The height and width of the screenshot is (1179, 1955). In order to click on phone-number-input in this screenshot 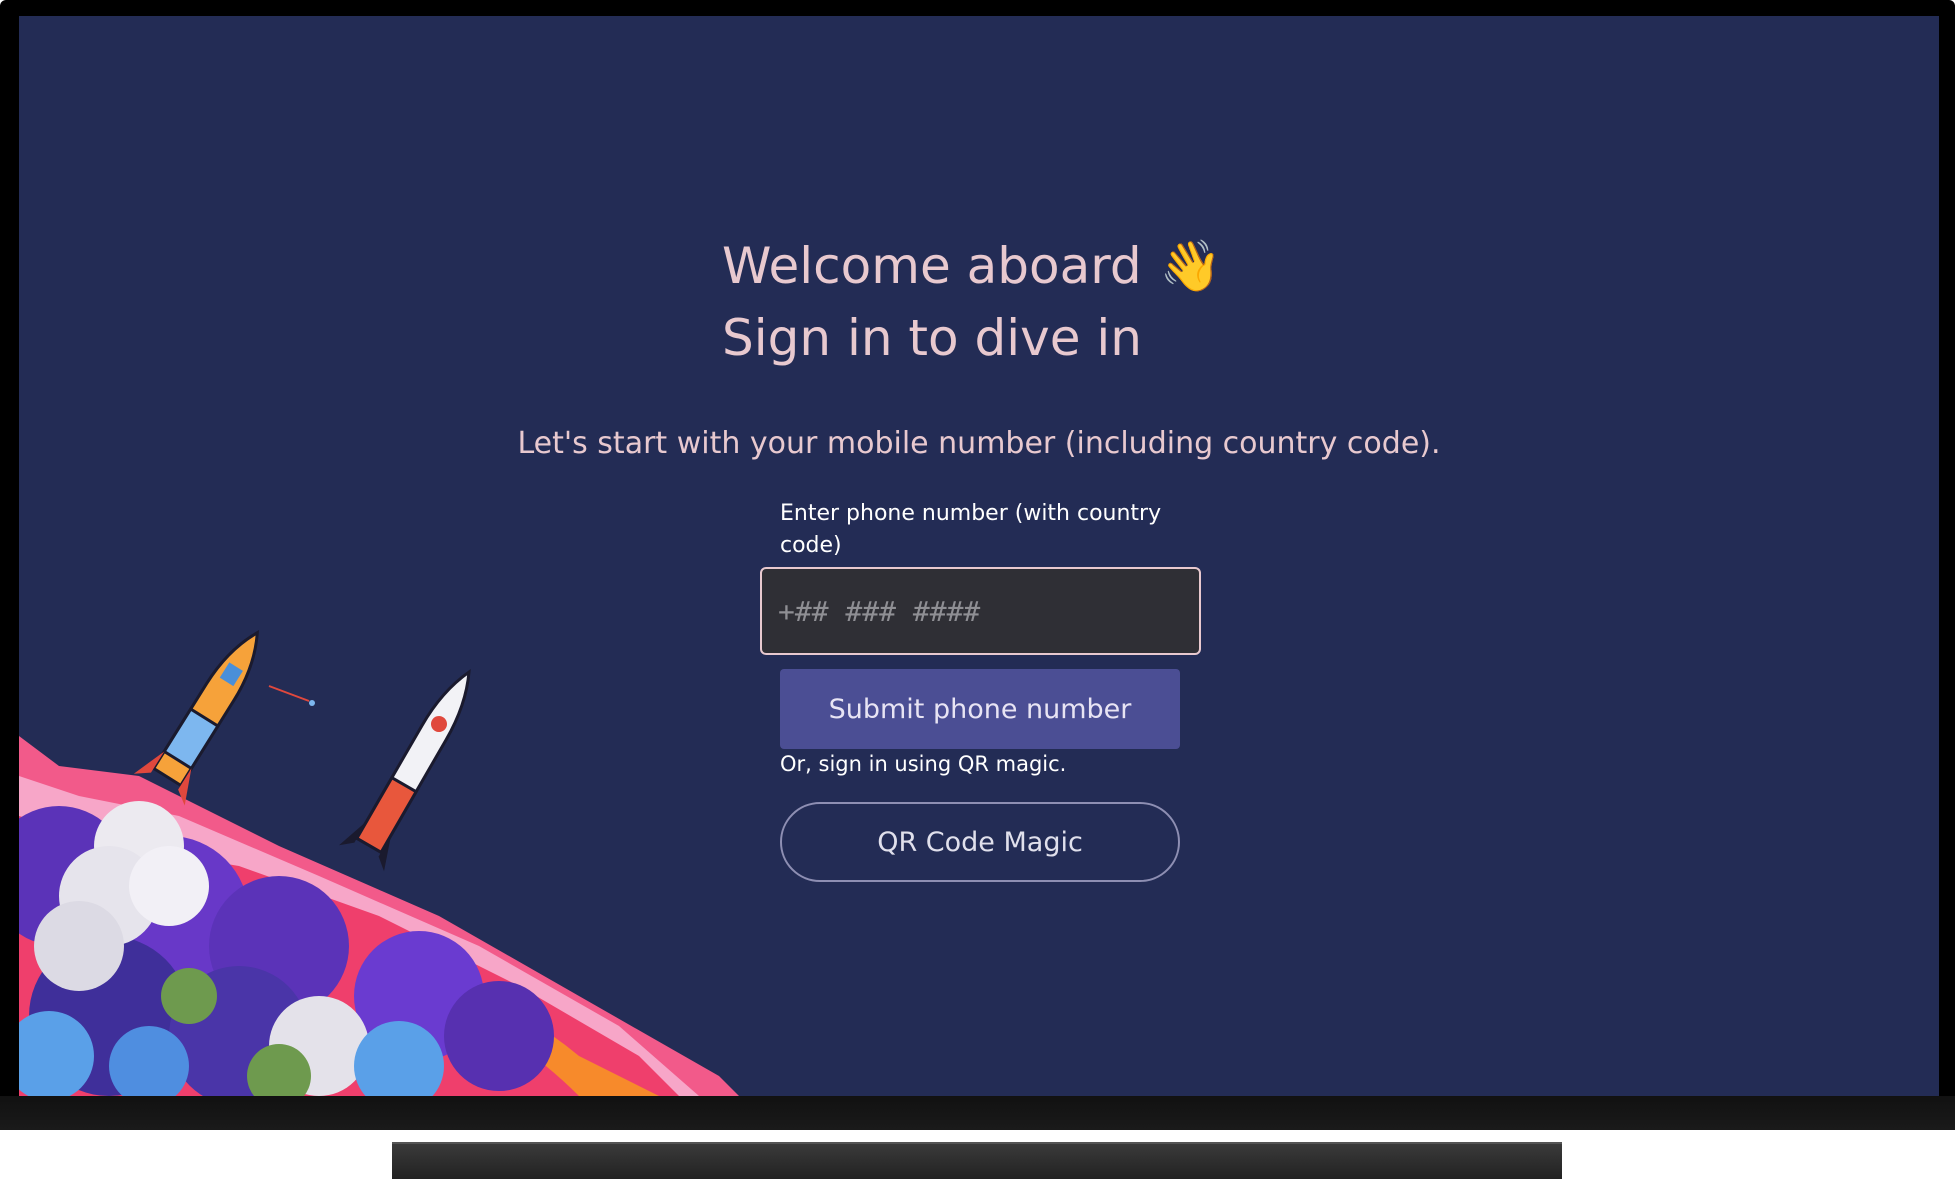, I will do `click(980, 611)`.